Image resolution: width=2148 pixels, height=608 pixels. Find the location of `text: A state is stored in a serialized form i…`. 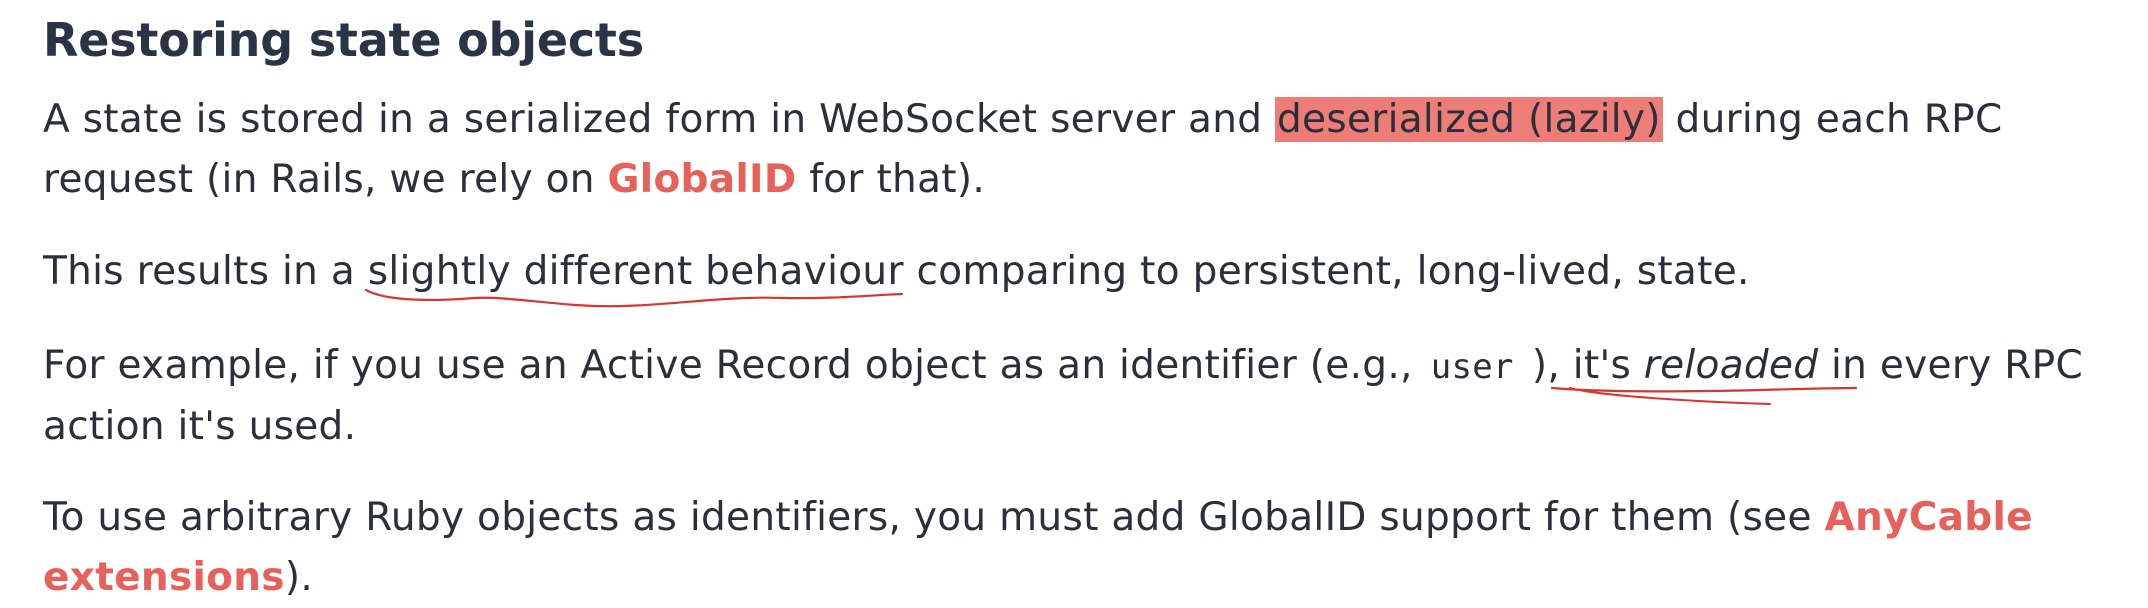

text: A state is stored in a serialized form i… is located at coordinates (659, 119).